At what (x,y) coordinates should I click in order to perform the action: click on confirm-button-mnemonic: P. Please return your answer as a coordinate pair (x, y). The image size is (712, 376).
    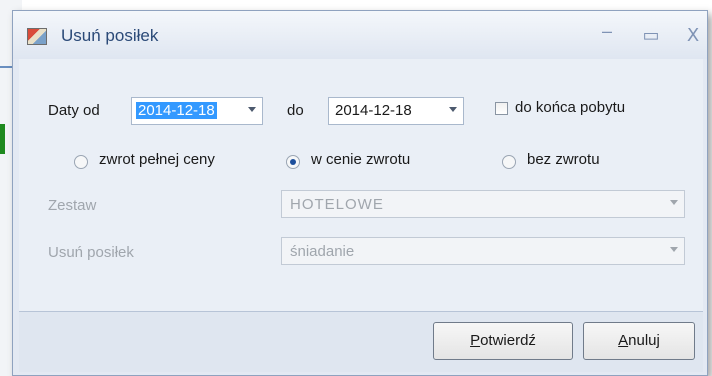
    Looking at the image, I should click on (475, 340).